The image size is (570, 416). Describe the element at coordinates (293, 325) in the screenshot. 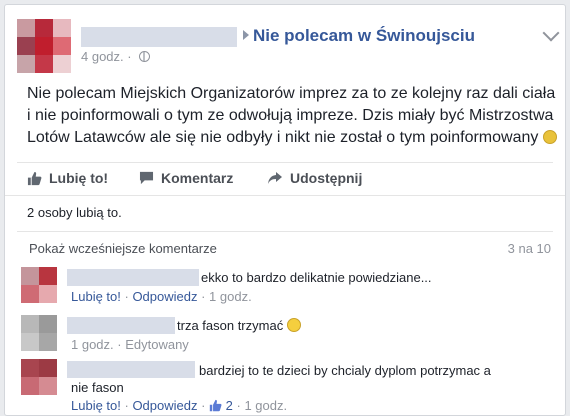

I see `smile-emoji-icon` at that location.